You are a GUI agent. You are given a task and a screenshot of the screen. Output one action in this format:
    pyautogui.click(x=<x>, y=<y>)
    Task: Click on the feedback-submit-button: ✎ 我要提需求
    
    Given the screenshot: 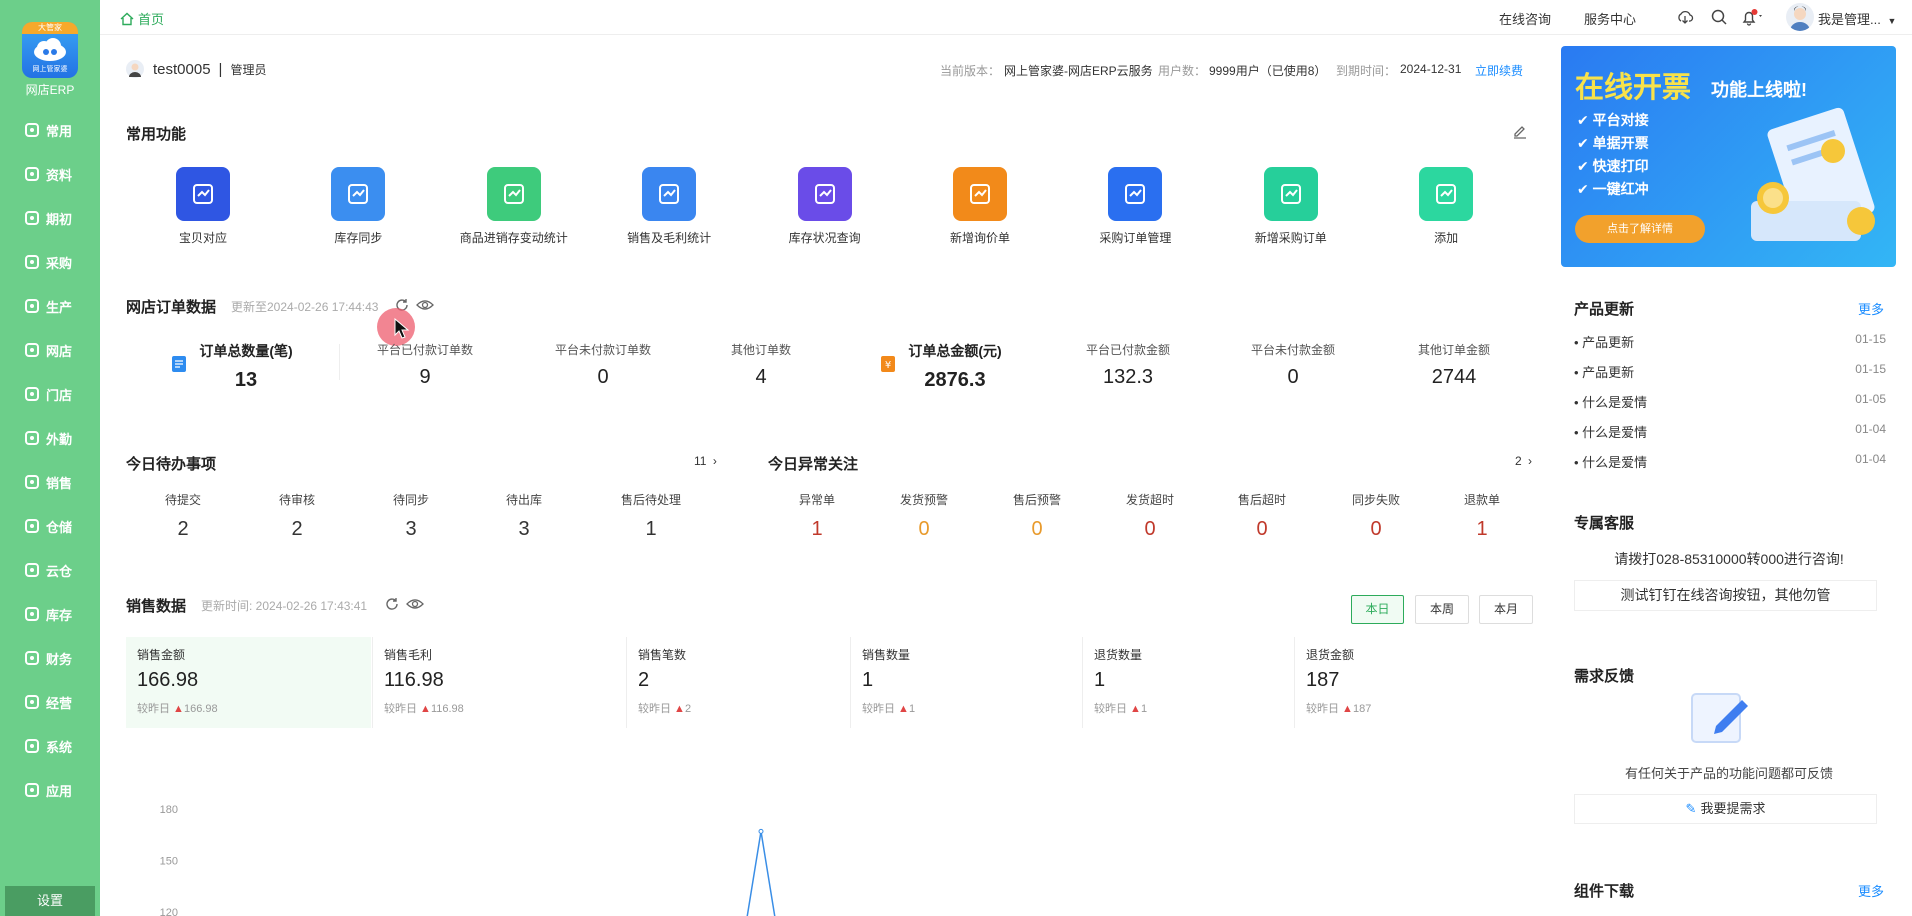 What is the action you would take?
    pyautogui.click(x=1725, y=809)
    